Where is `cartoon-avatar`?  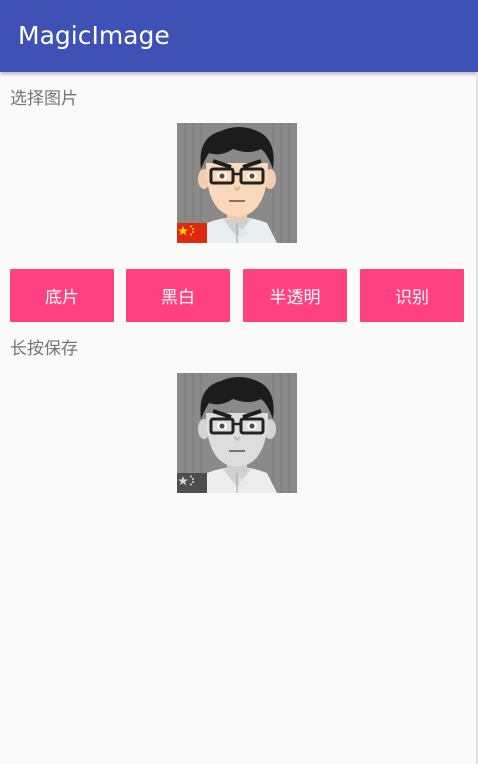
cartoon-avatar is located at coordinates (237, 183).